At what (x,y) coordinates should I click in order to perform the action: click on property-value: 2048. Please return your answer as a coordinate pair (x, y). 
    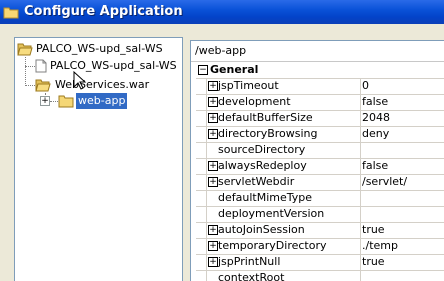
    Looking at the image, I should click on (402, 118).